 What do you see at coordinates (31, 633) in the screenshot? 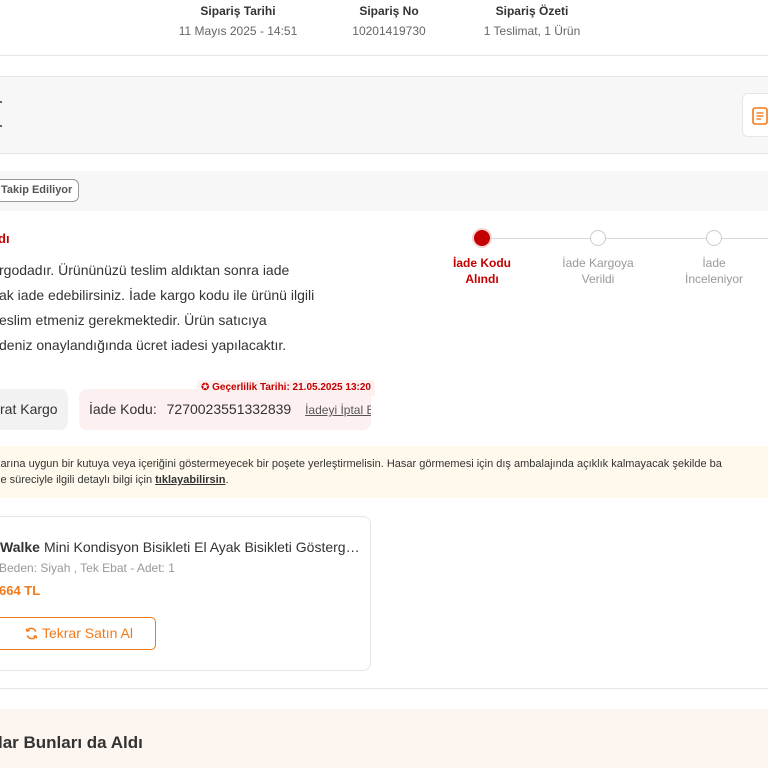
I see `refresh-icon` at bounding box center [31, 633].